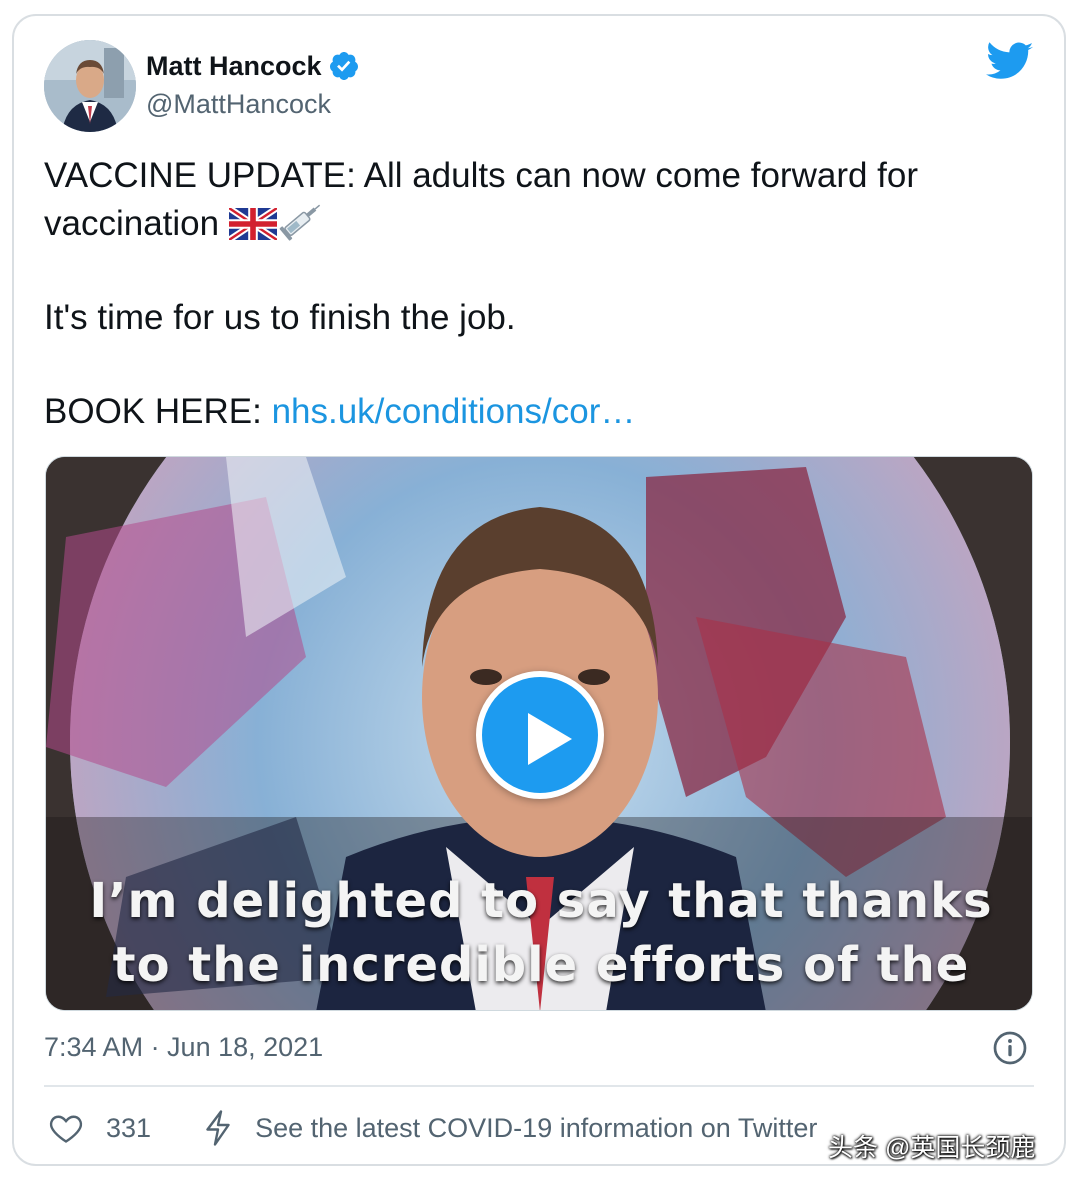  I want to click on tweet-line-2: vaccination, so click(539, 223).